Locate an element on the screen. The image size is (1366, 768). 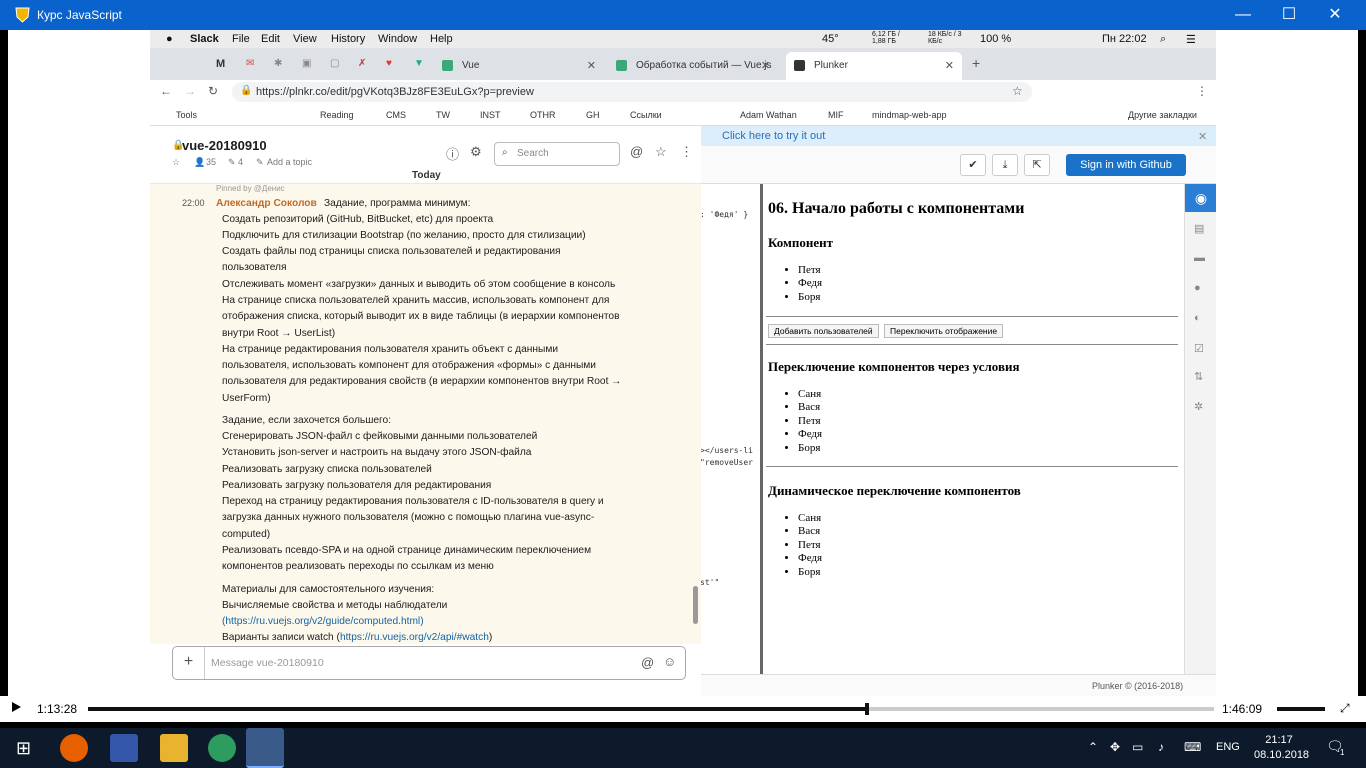
bookmark-item: Ссылки is located at coordinates (646, 115).